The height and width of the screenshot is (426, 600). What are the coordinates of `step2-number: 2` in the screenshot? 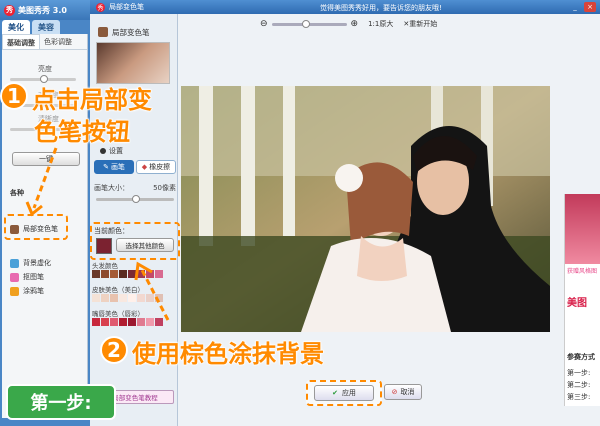 It's located at (114, 350).